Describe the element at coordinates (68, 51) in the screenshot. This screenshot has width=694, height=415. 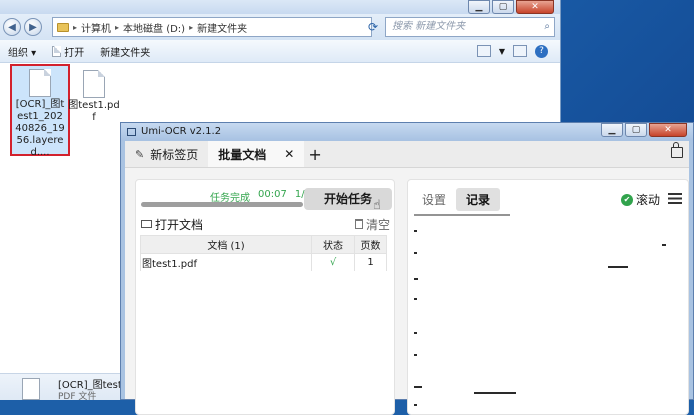
I see `open-button: 打开` at that location.